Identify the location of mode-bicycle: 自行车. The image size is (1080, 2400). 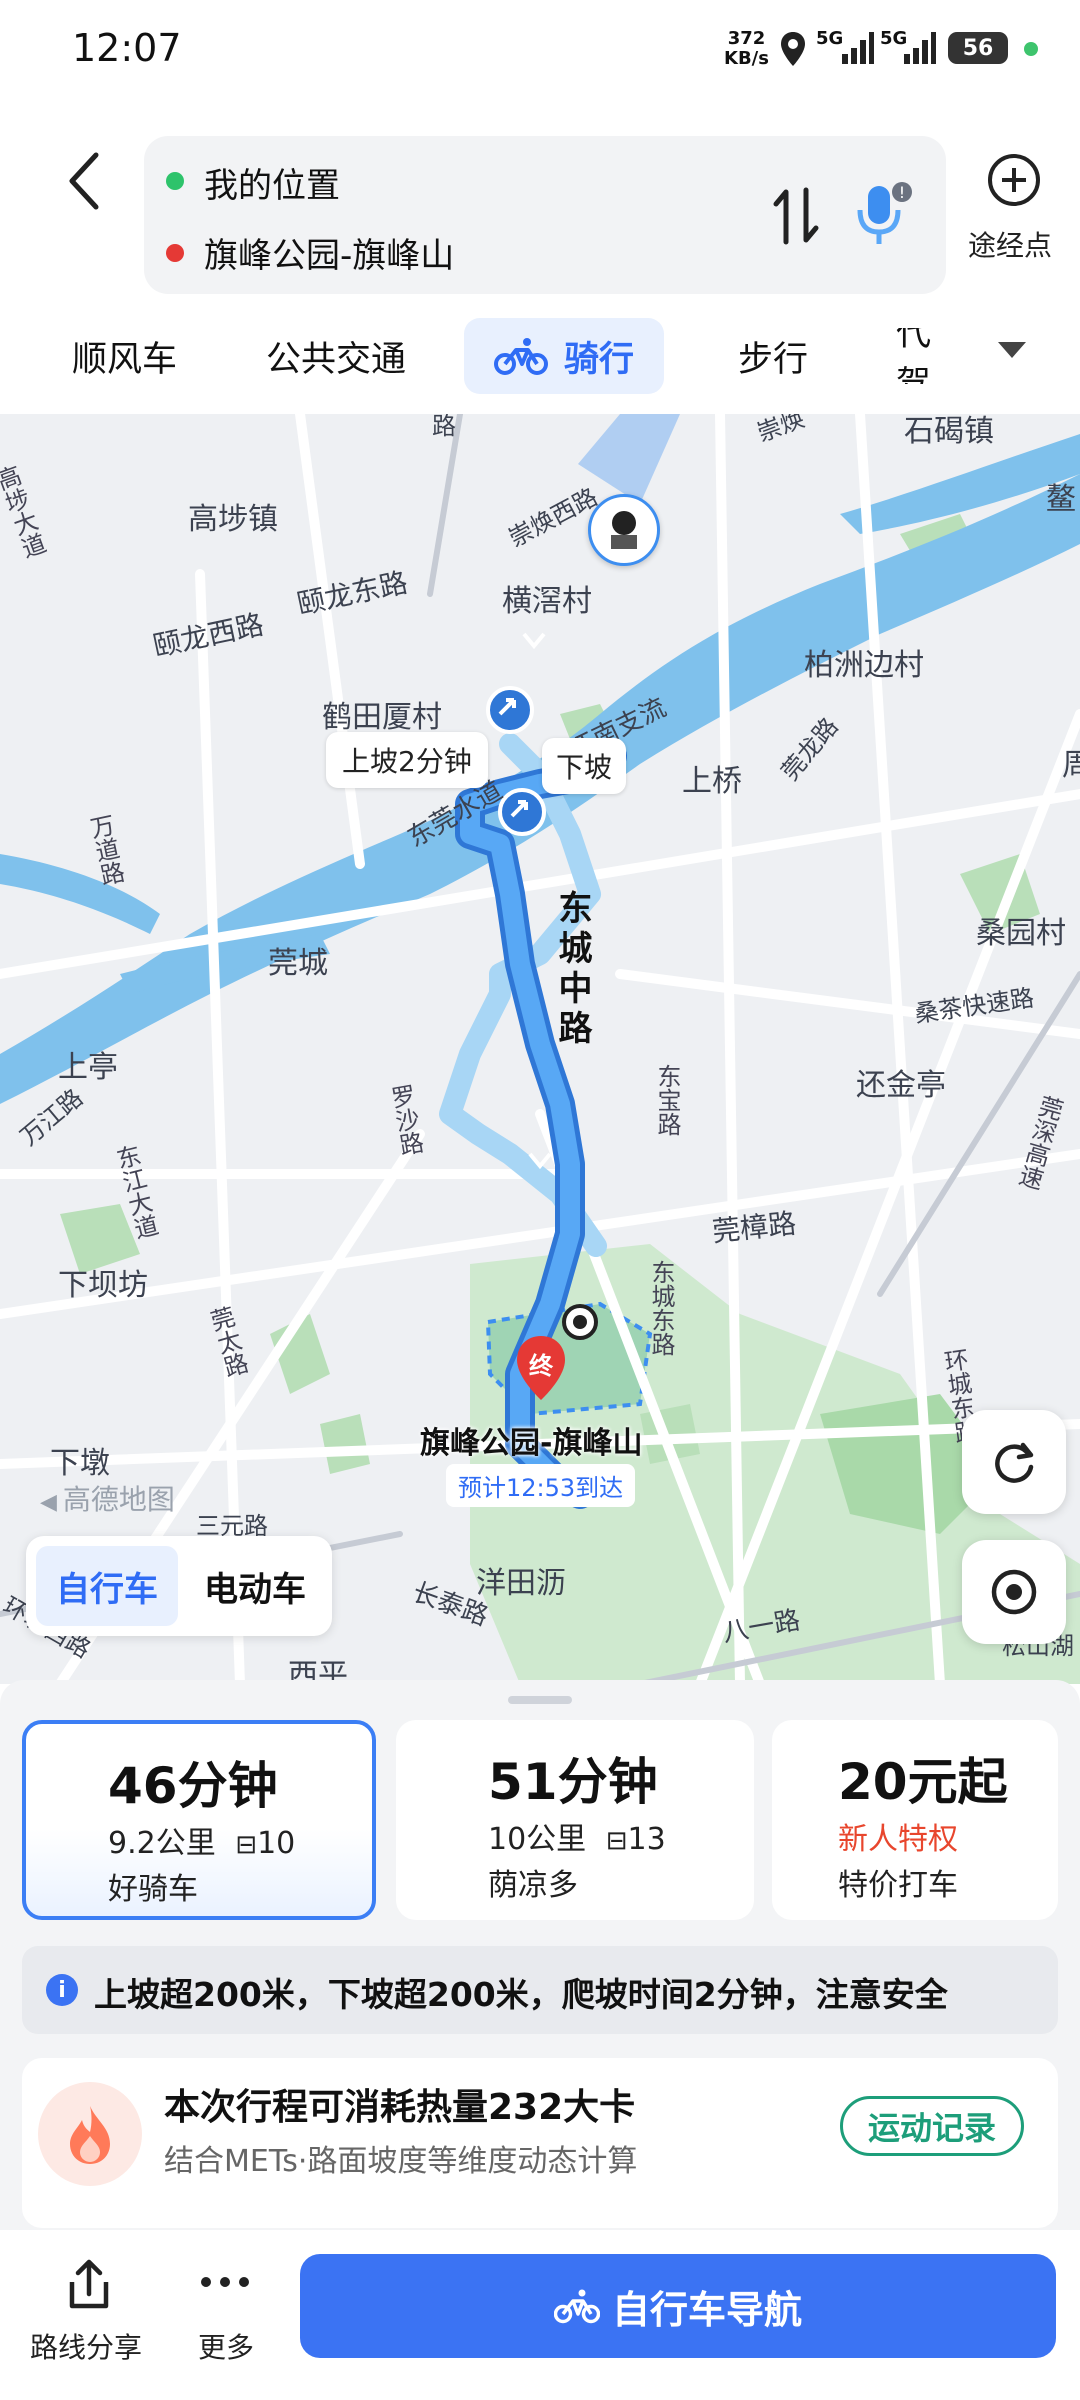
(107, 1586).